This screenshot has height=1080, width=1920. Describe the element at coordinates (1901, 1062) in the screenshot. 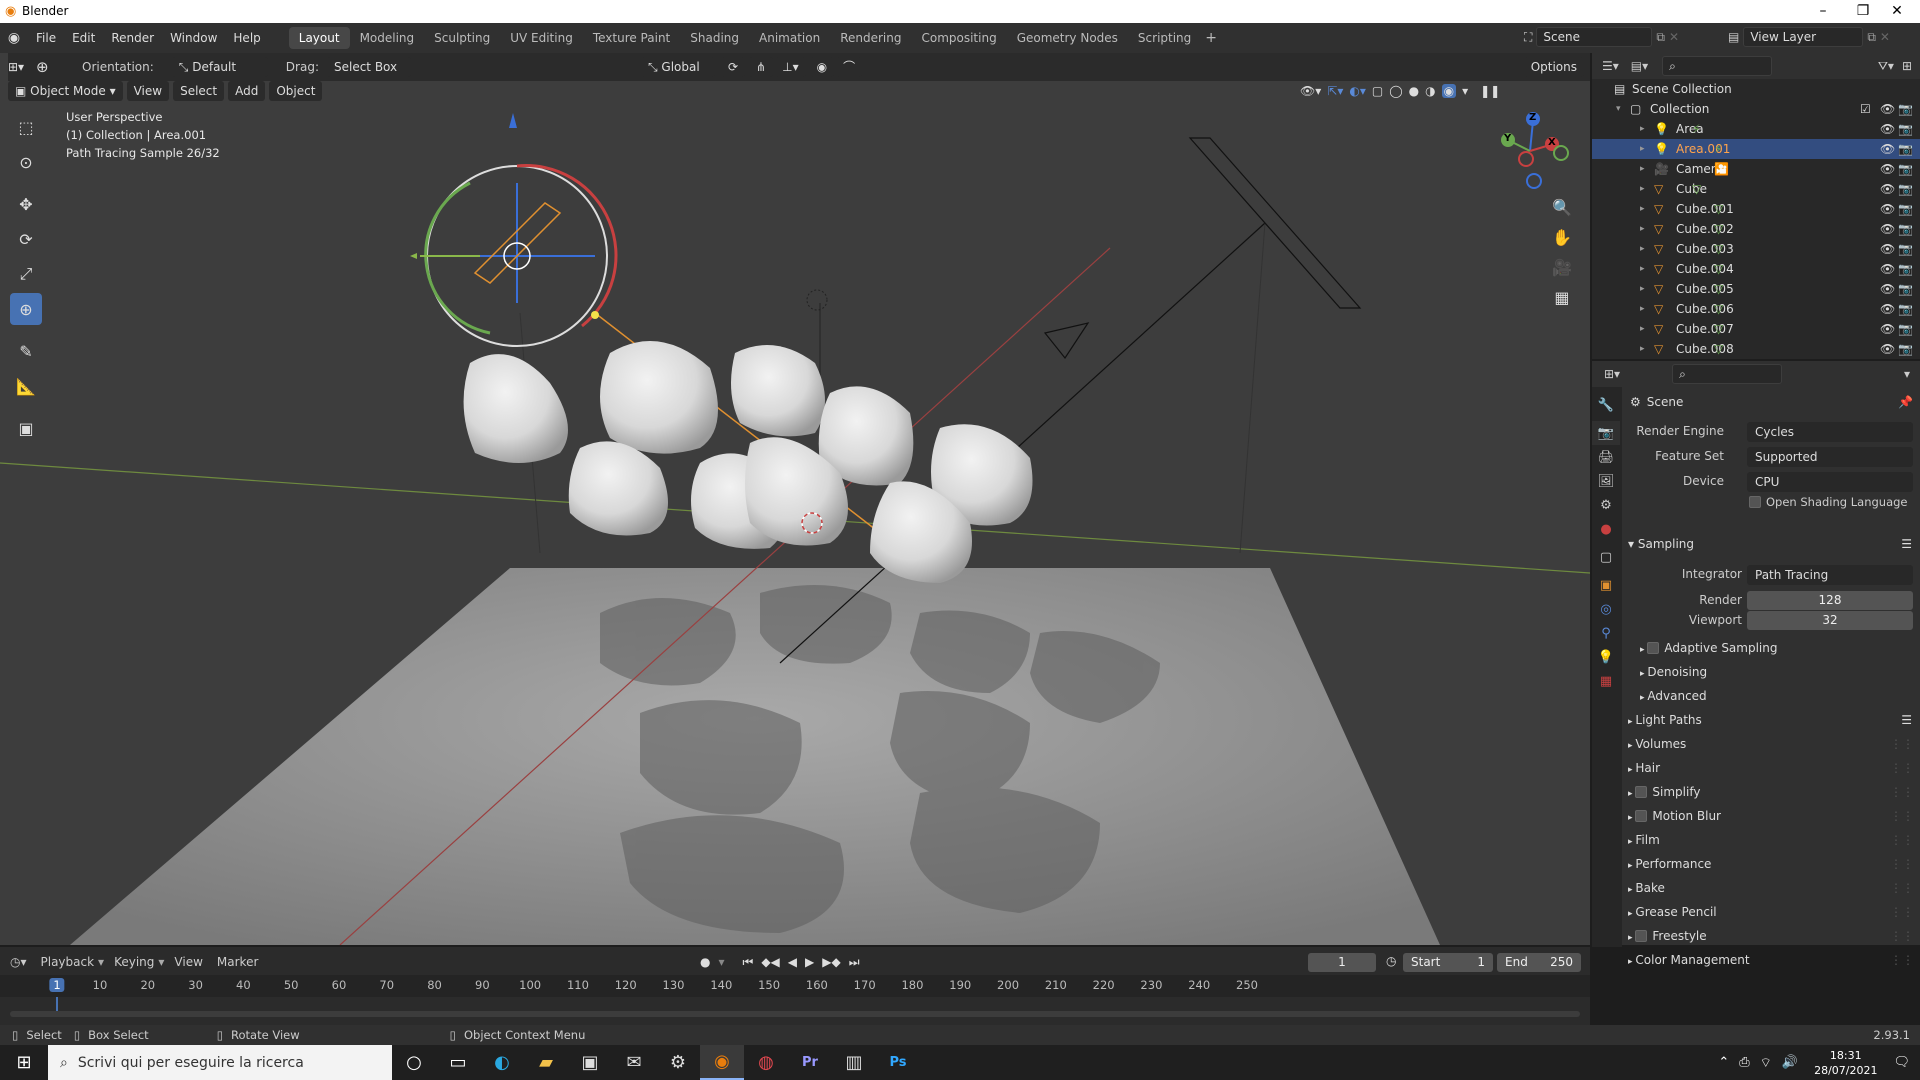

I see `notifications-icon: 🗨` at that location.